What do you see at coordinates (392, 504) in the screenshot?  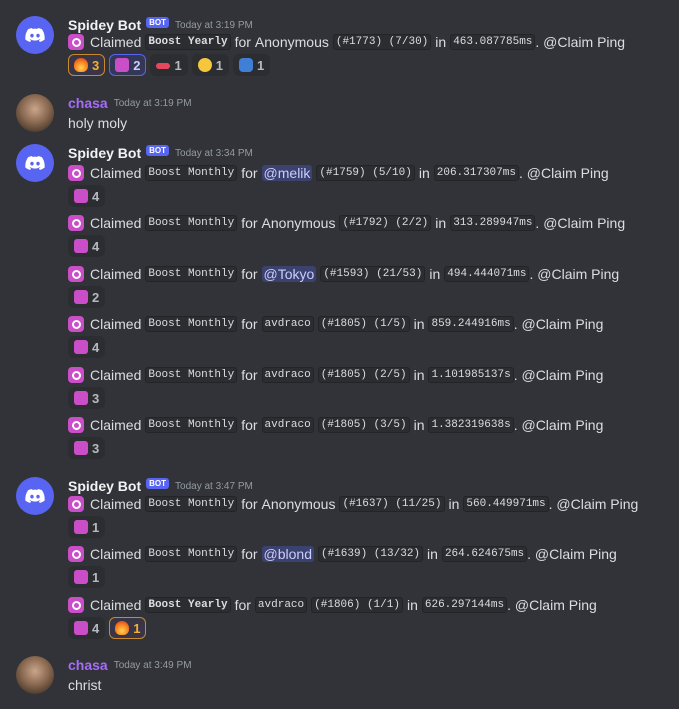 I see `claim-id: (#1637) (11/25)` at bounding box center [392, 504].